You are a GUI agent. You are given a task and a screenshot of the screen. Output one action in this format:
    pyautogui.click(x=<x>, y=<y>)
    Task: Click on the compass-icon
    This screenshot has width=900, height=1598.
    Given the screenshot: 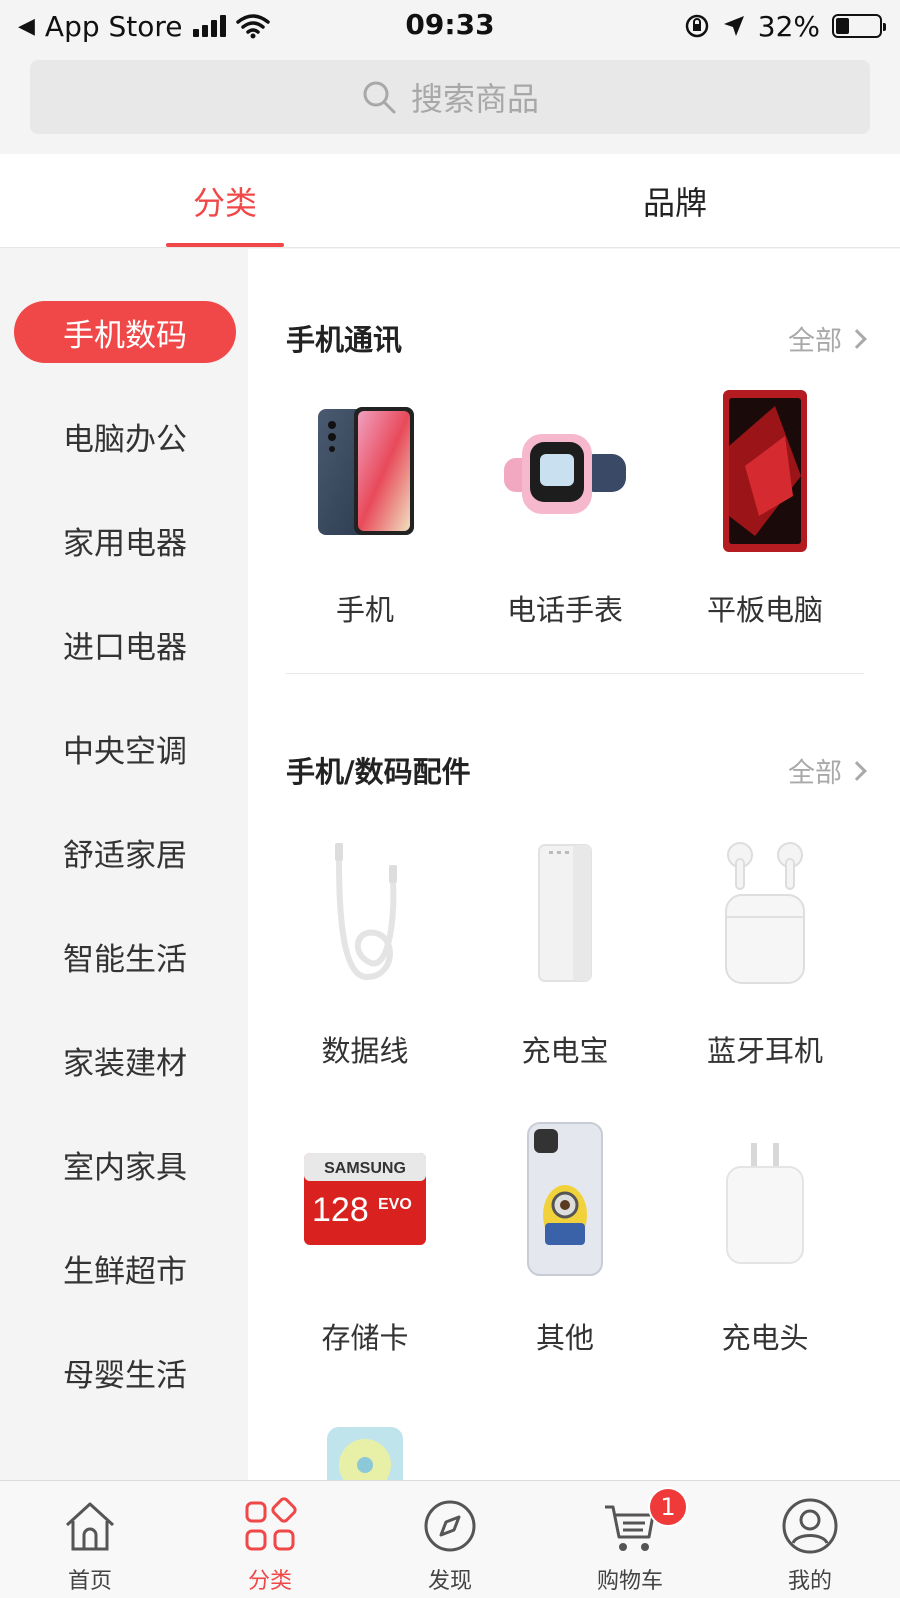 What is the action you would take?
    pyautogui.click(x=450, y=1526)
    